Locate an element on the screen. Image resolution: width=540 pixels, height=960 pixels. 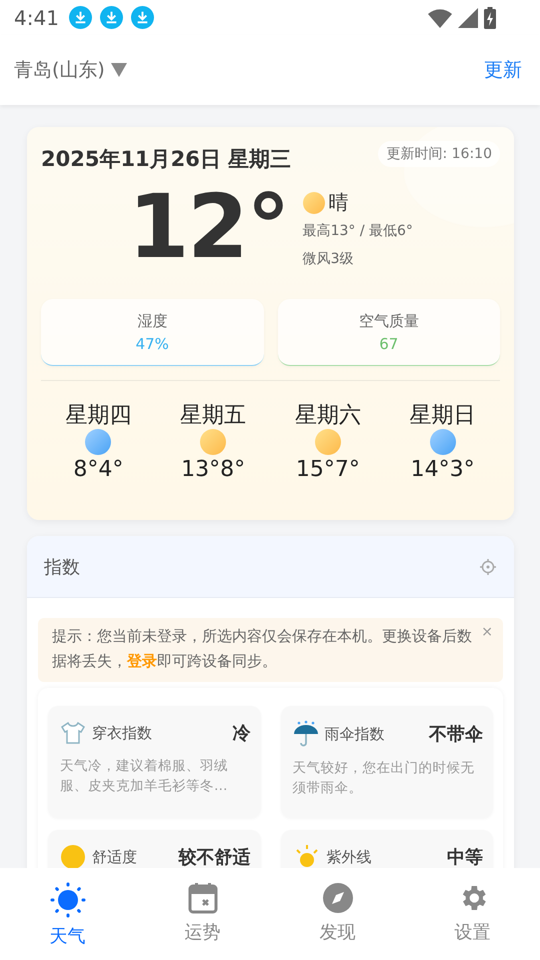
index-title: 指数 is located at coordinates (62, 567).